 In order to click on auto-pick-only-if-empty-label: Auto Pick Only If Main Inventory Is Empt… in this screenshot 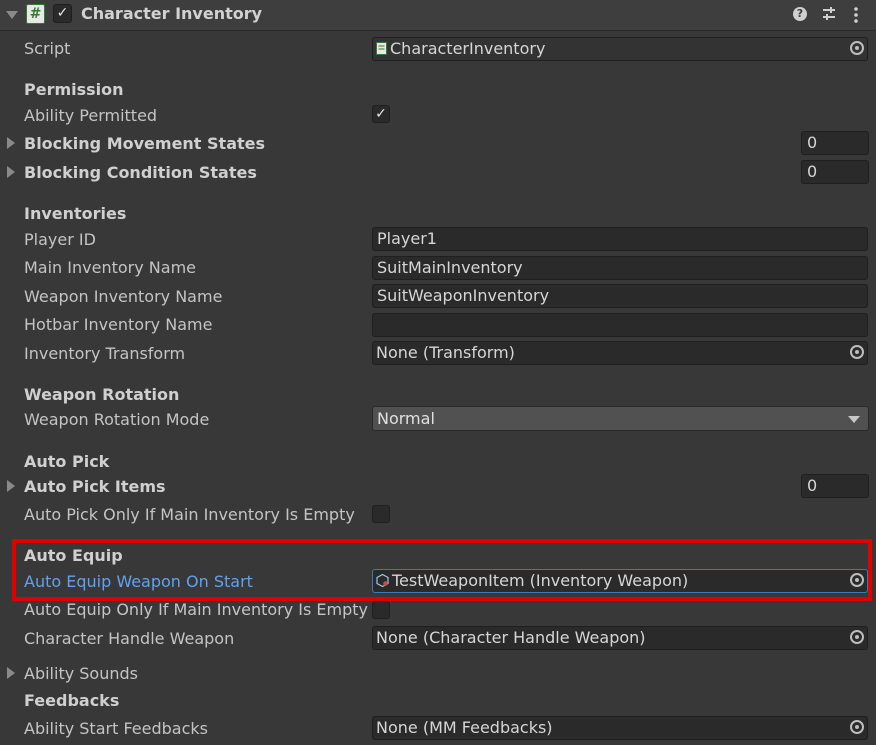, I will do `click(189, 514)`.